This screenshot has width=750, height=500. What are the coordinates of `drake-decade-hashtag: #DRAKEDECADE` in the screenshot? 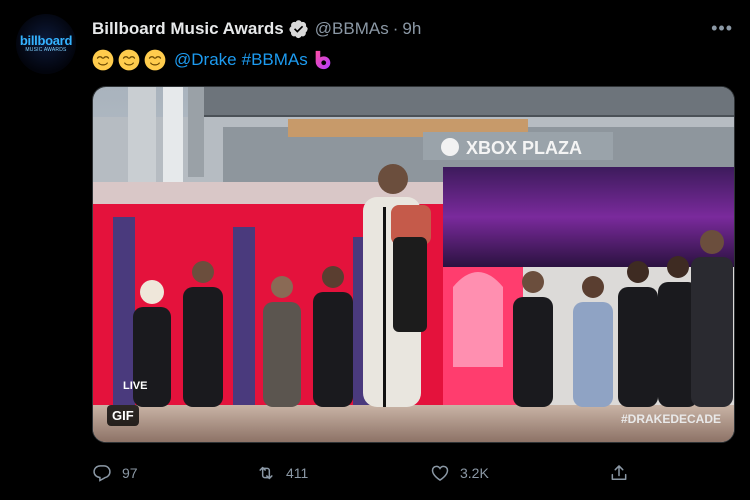 It's located at (671, 419).